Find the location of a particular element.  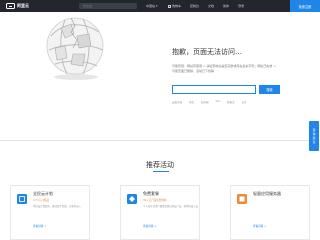

nav-cart: 购物车 is located at coordinates (174, 6).